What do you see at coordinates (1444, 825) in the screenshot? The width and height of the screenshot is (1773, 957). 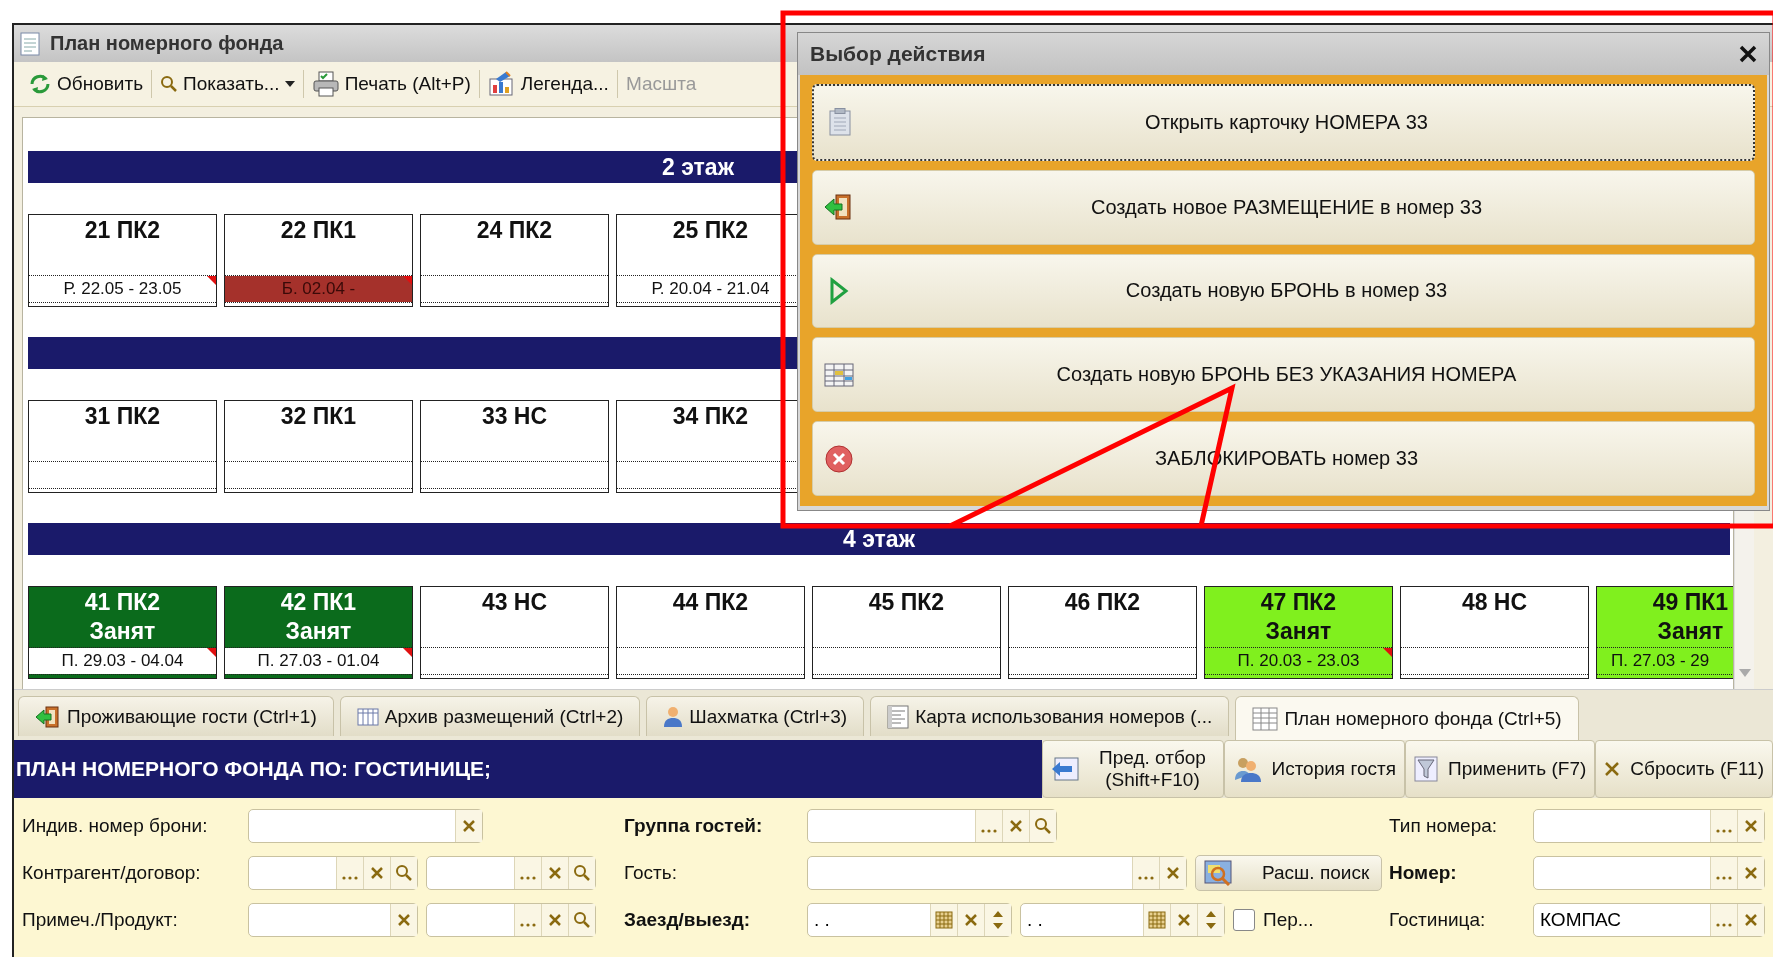 I see `field-label: Тип номера:` at bounding box center [1444, 825].